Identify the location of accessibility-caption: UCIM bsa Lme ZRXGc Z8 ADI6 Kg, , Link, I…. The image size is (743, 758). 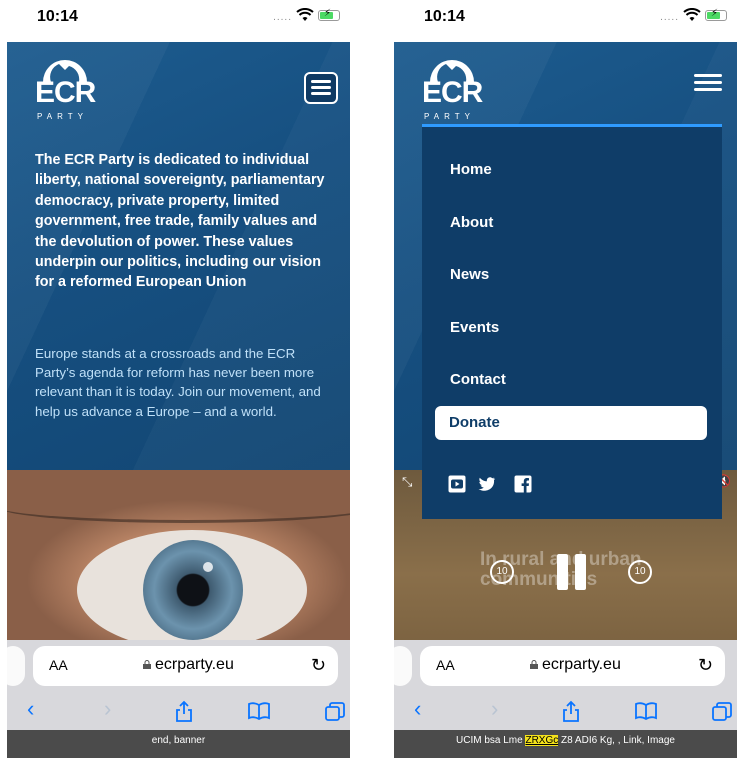
(565, 744).